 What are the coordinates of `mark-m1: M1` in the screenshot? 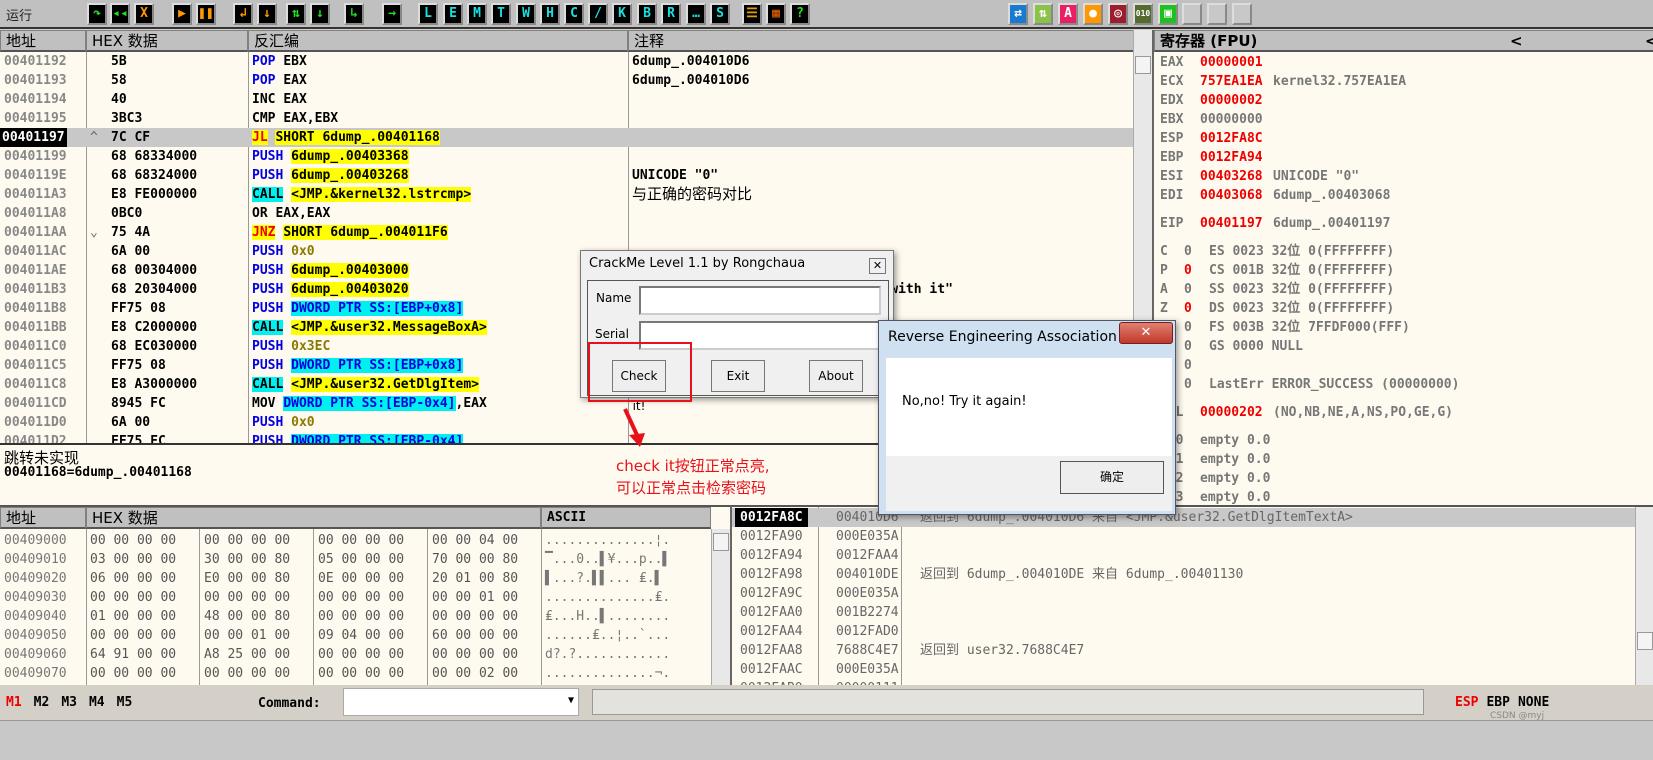 It's located at (14, 702).